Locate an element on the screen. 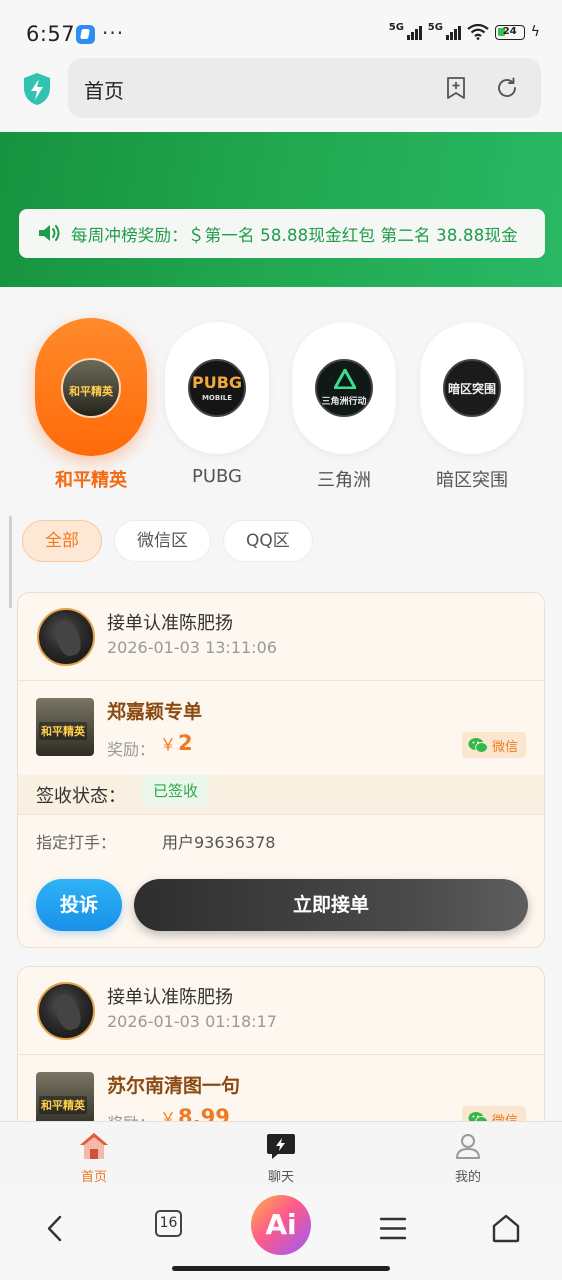 This screenshot has height=1280, width=562. heping-logo: 和平精英 is located at coordinates (91, 388).